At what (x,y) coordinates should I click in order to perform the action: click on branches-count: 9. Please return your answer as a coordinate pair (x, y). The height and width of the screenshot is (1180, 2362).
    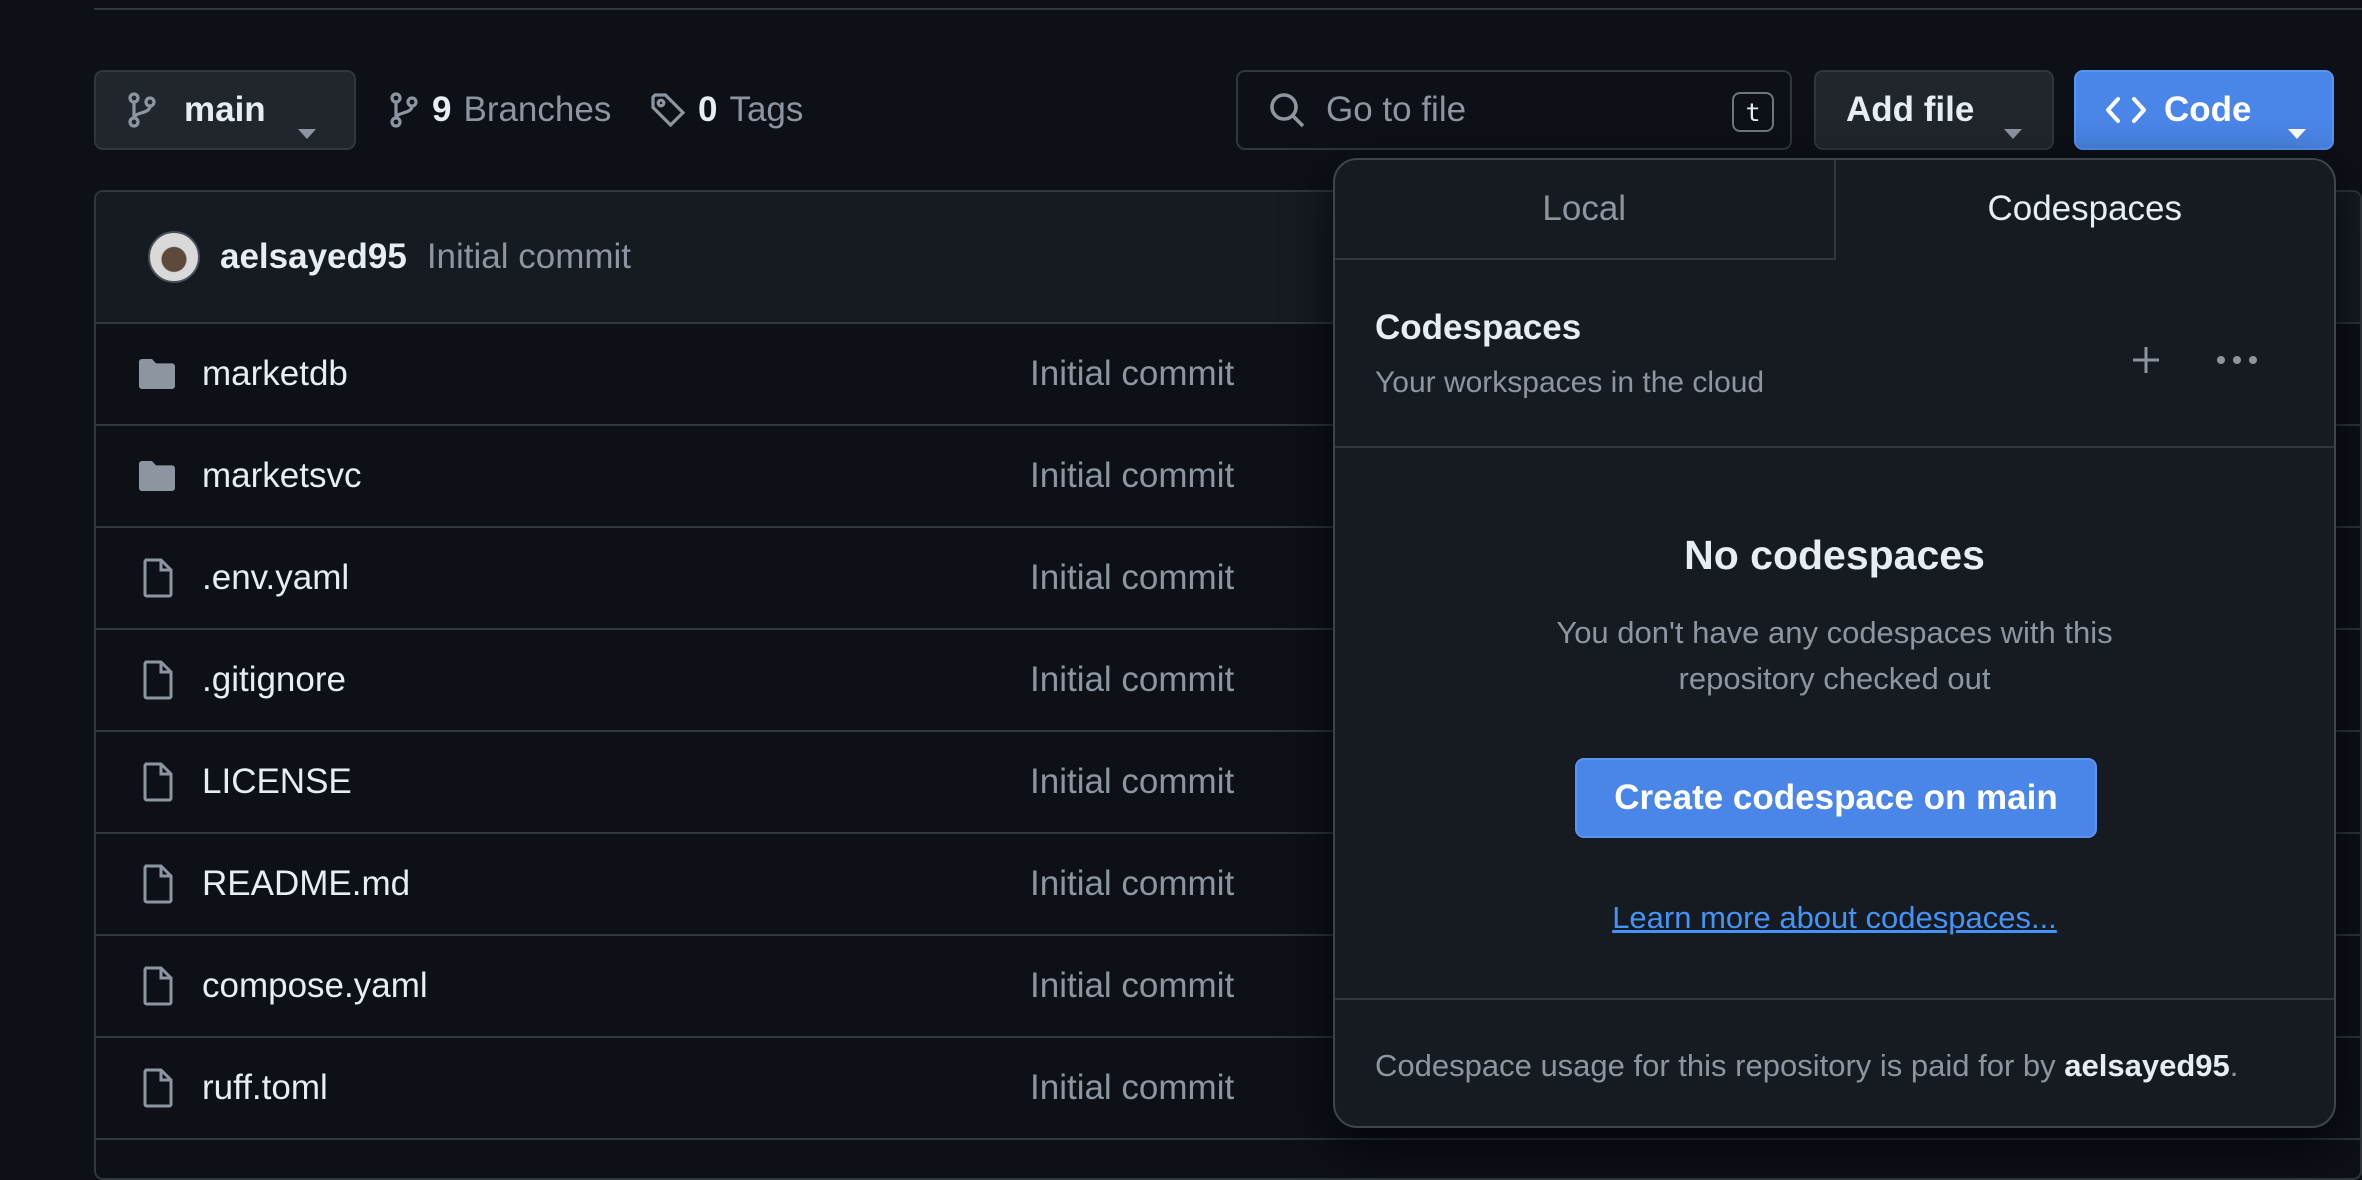
    Looking at the image, I should click on (442, 109).